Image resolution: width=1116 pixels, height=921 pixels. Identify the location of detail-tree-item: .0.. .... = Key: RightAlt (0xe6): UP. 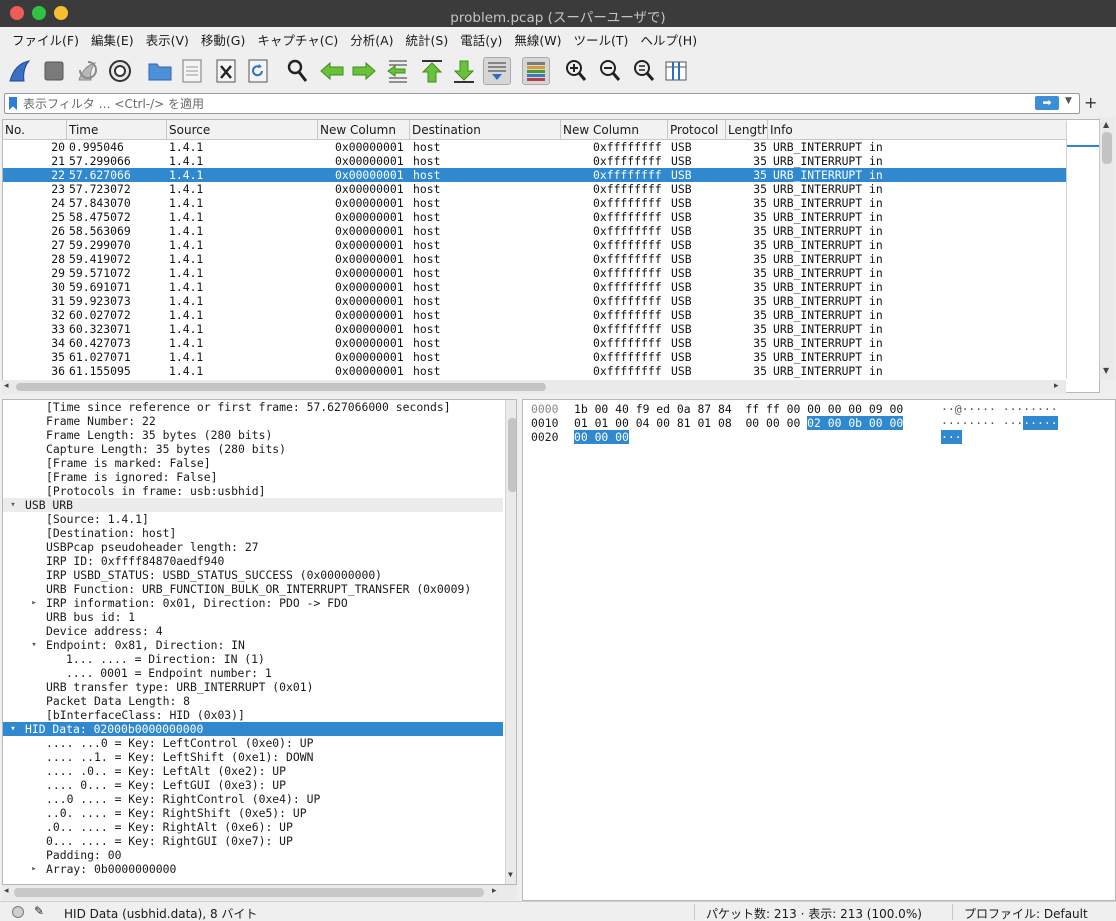
(253, 827).